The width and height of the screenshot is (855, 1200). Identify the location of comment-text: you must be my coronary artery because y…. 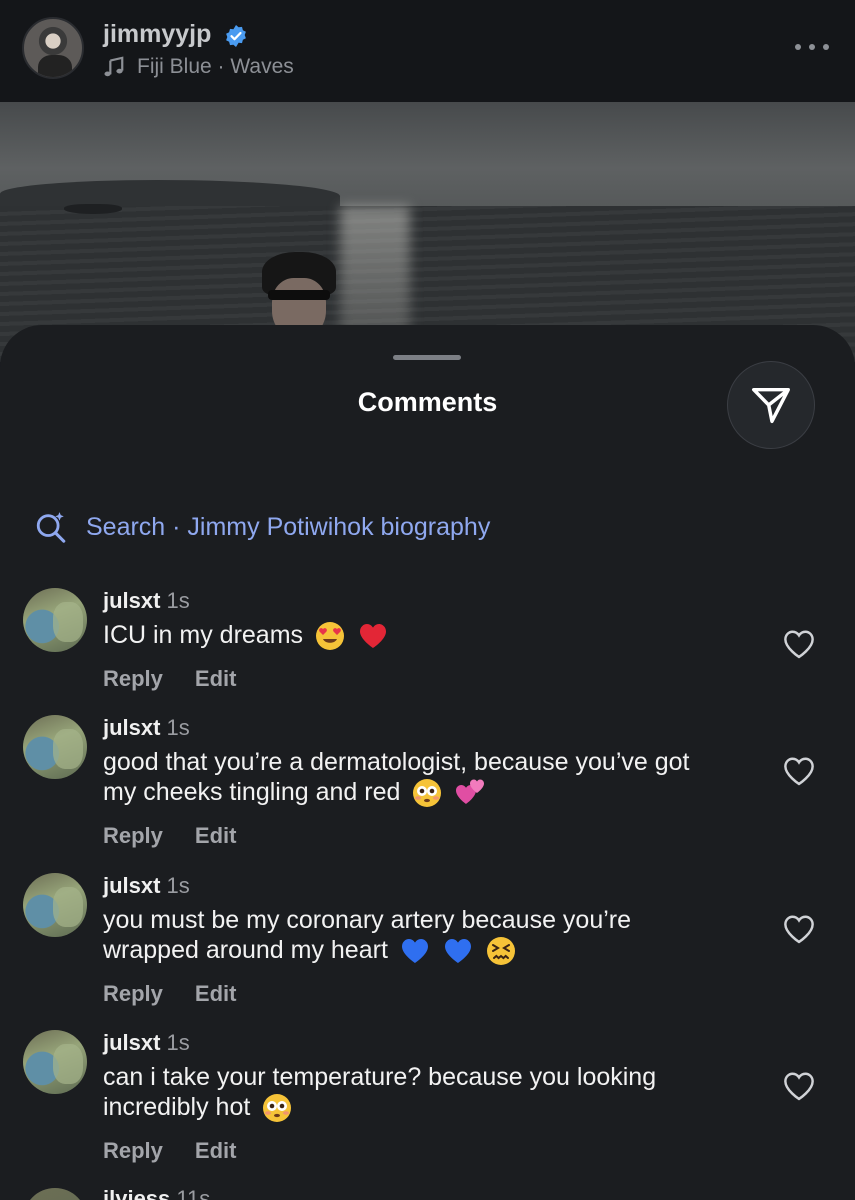
(403, 936).